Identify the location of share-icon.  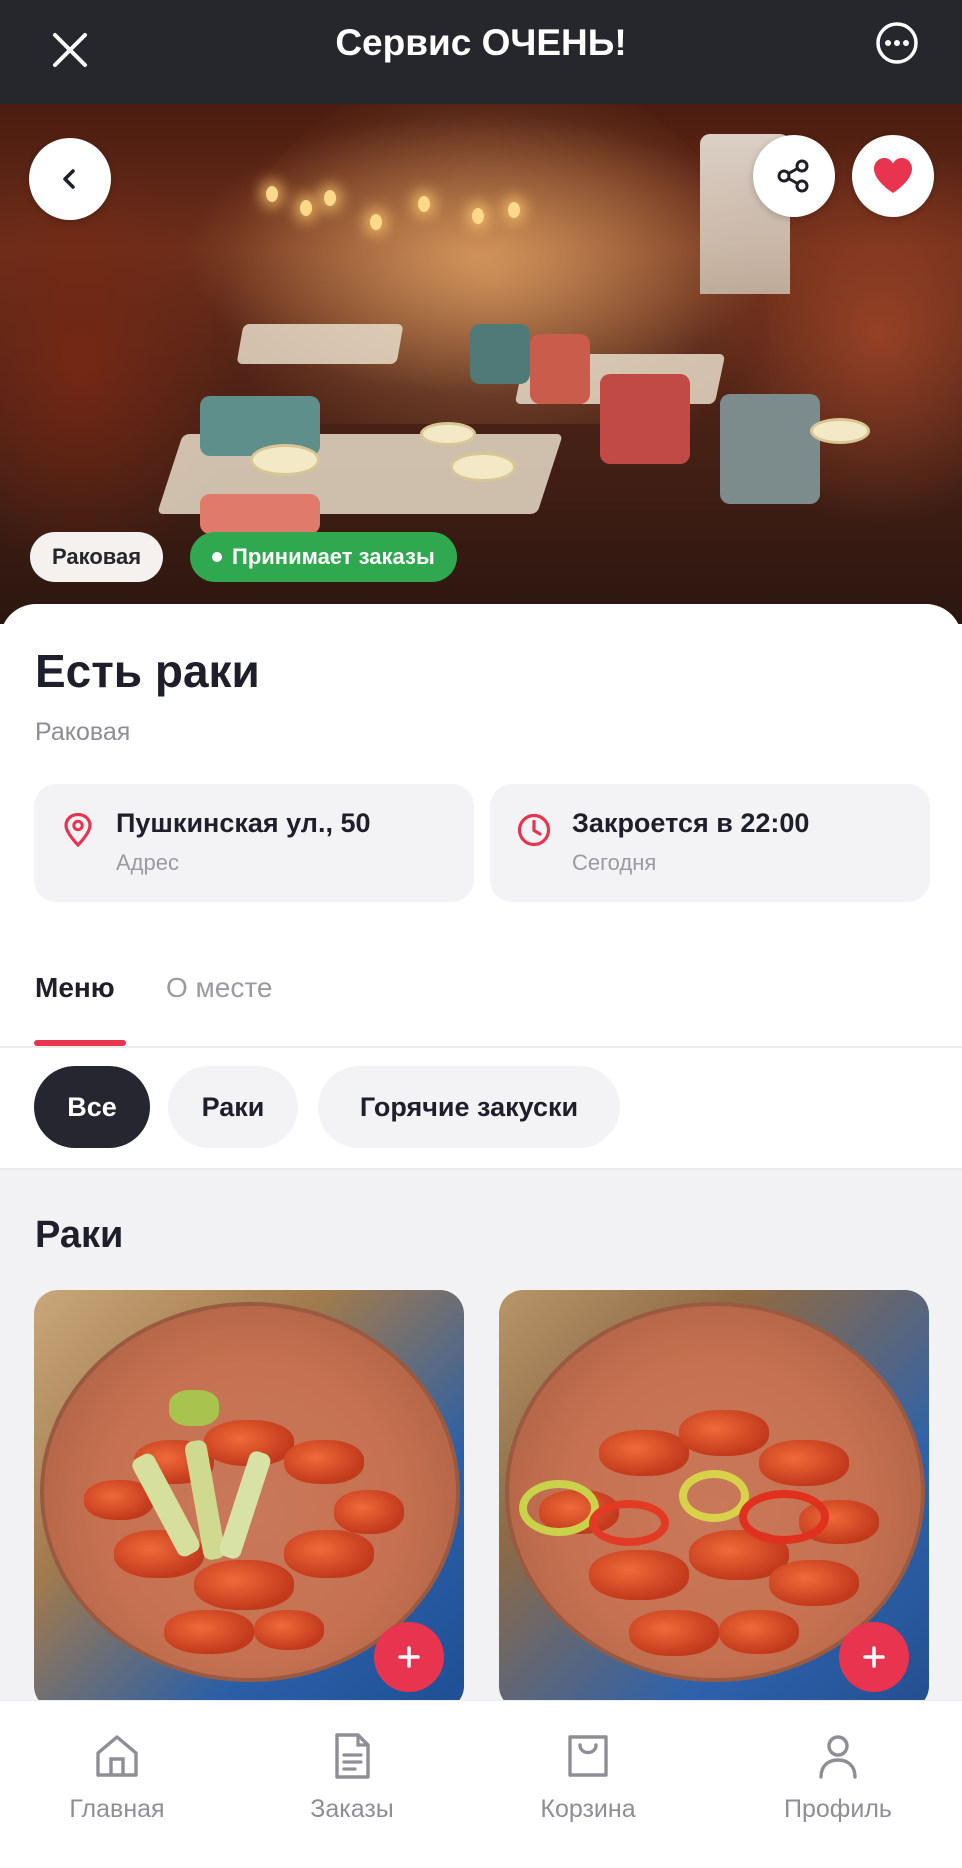
(793, 176).